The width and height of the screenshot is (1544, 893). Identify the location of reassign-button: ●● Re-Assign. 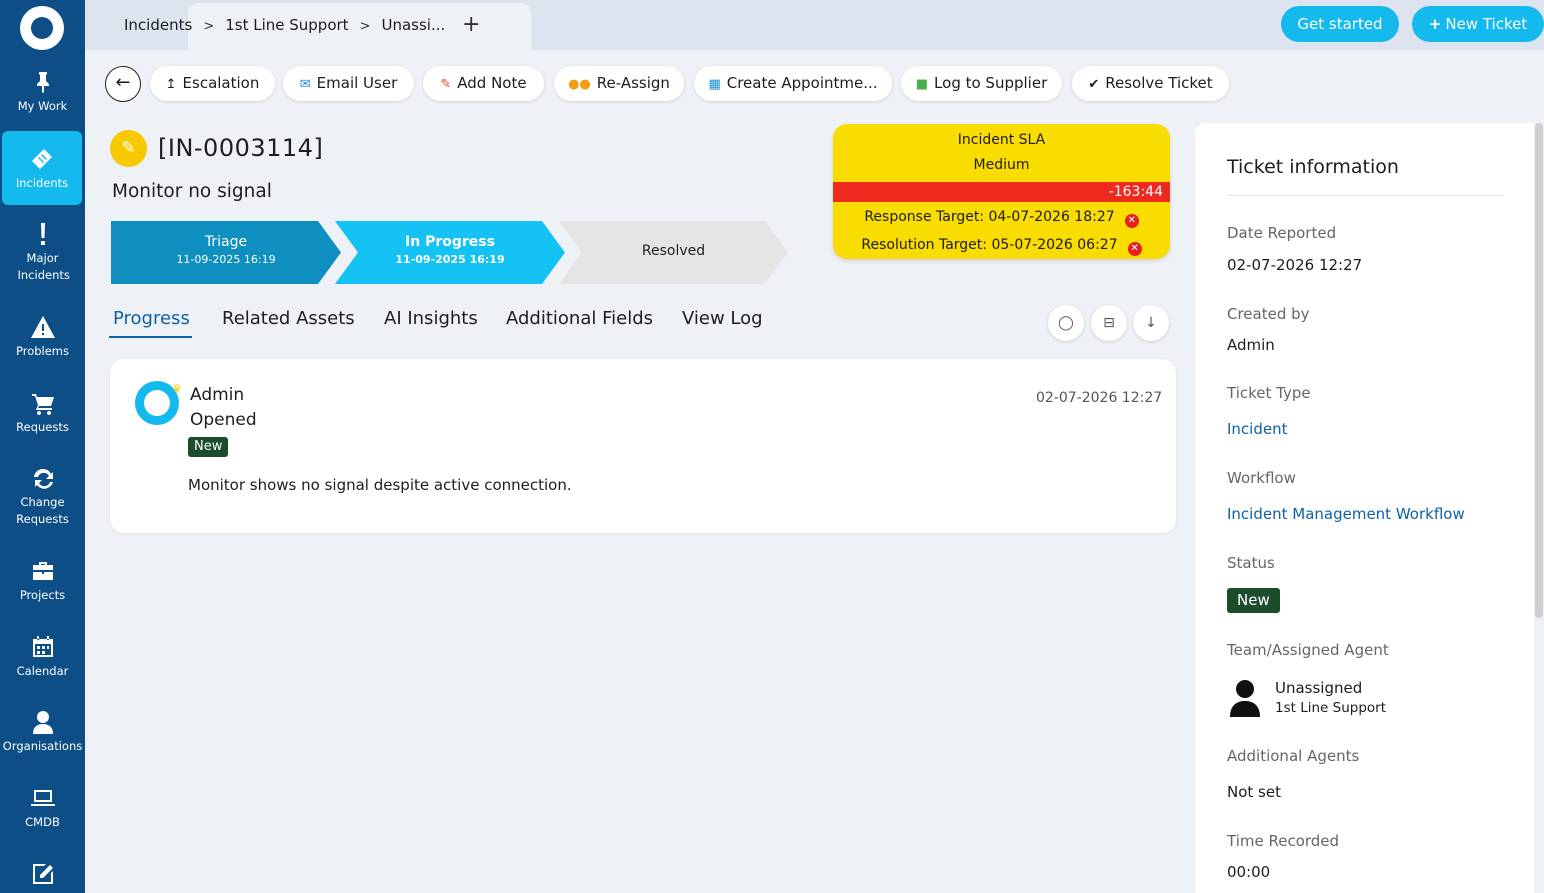
(619, 83).